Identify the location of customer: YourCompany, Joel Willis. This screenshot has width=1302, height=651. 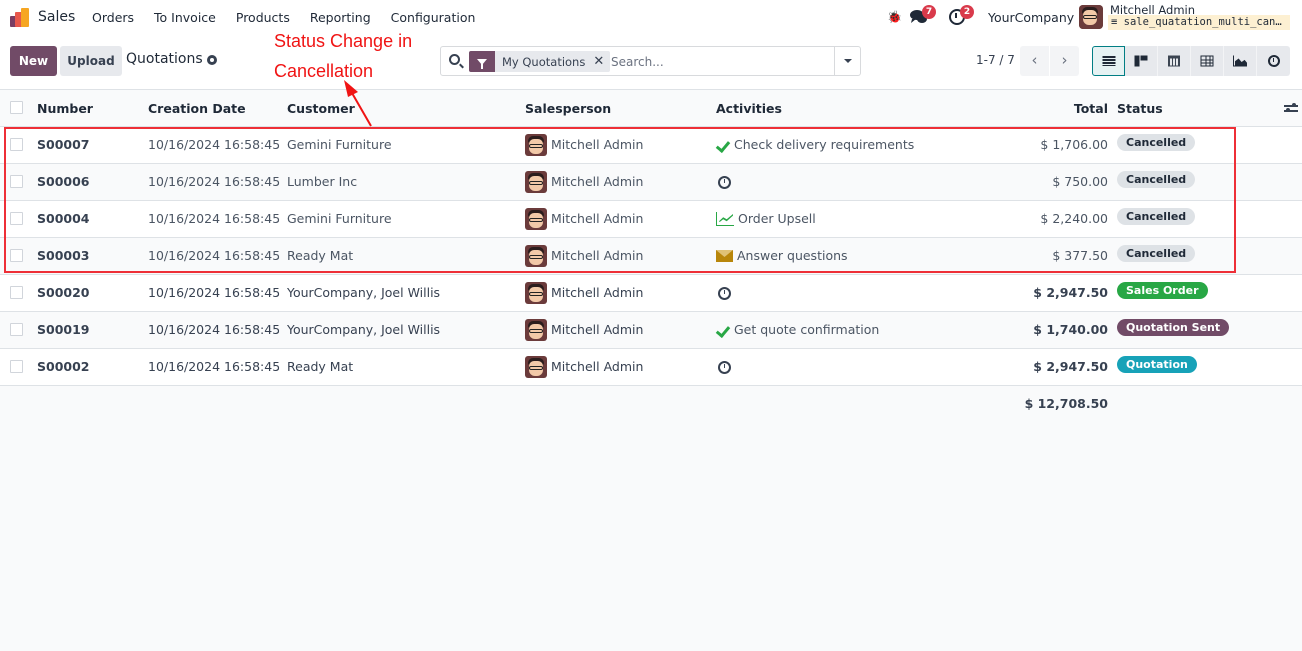
(364, 292).